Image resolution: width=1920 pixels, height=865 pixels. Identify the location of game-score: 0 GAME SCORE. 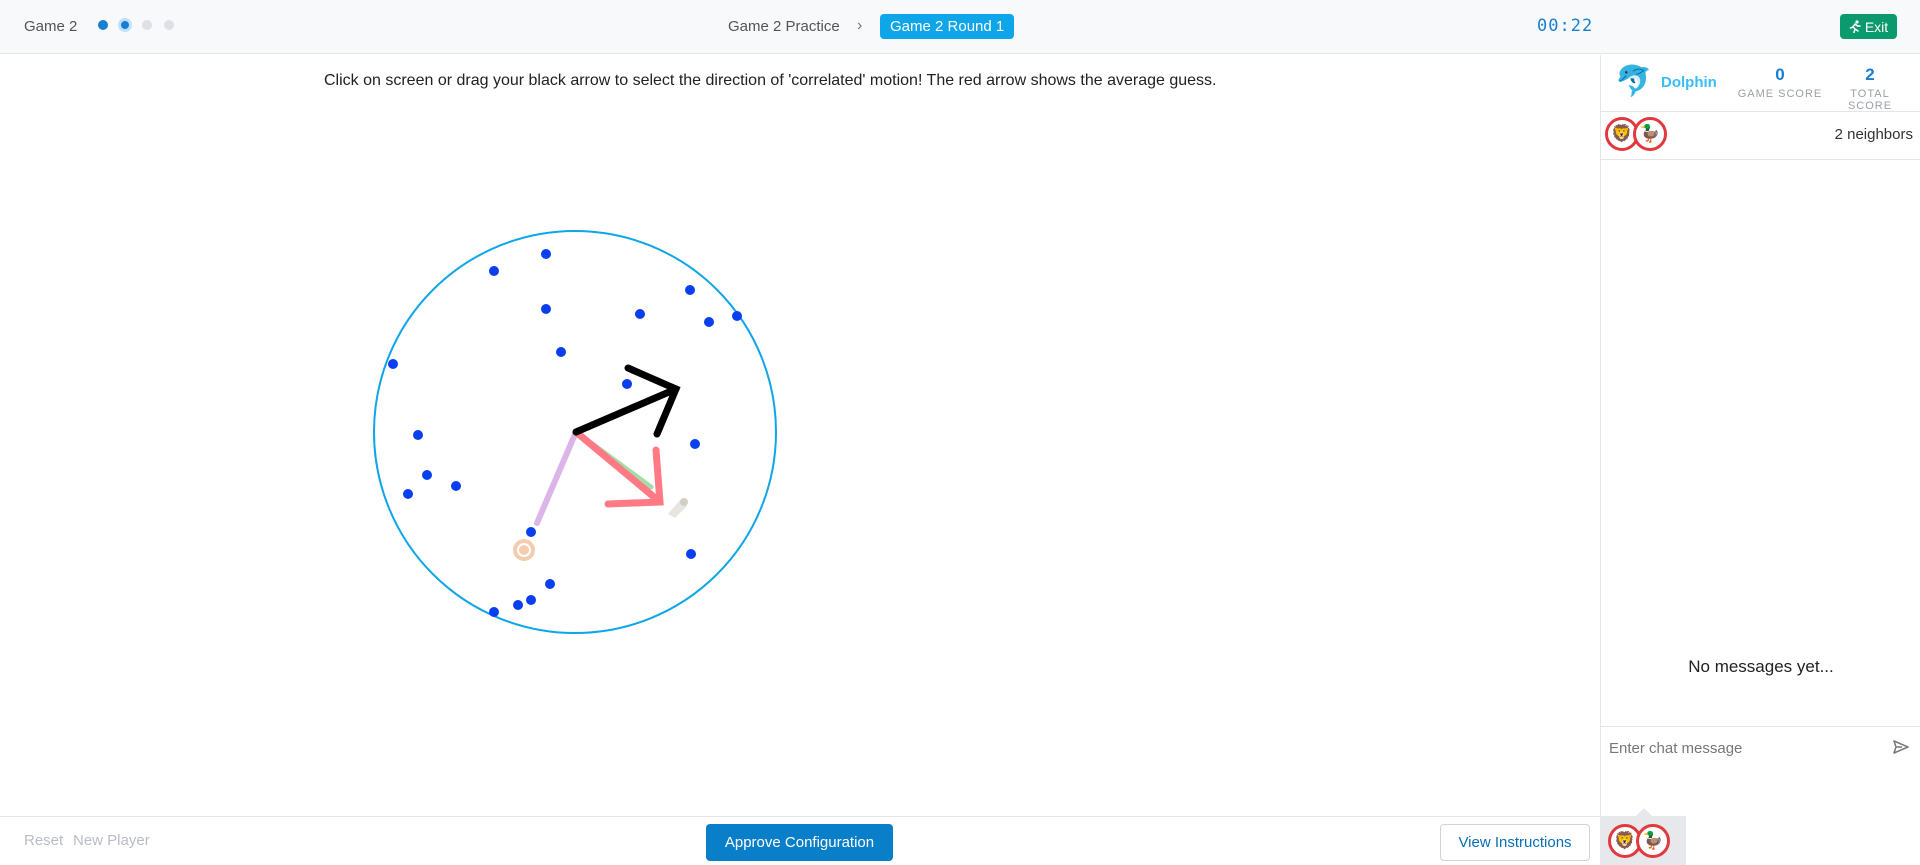
(1780, 82).